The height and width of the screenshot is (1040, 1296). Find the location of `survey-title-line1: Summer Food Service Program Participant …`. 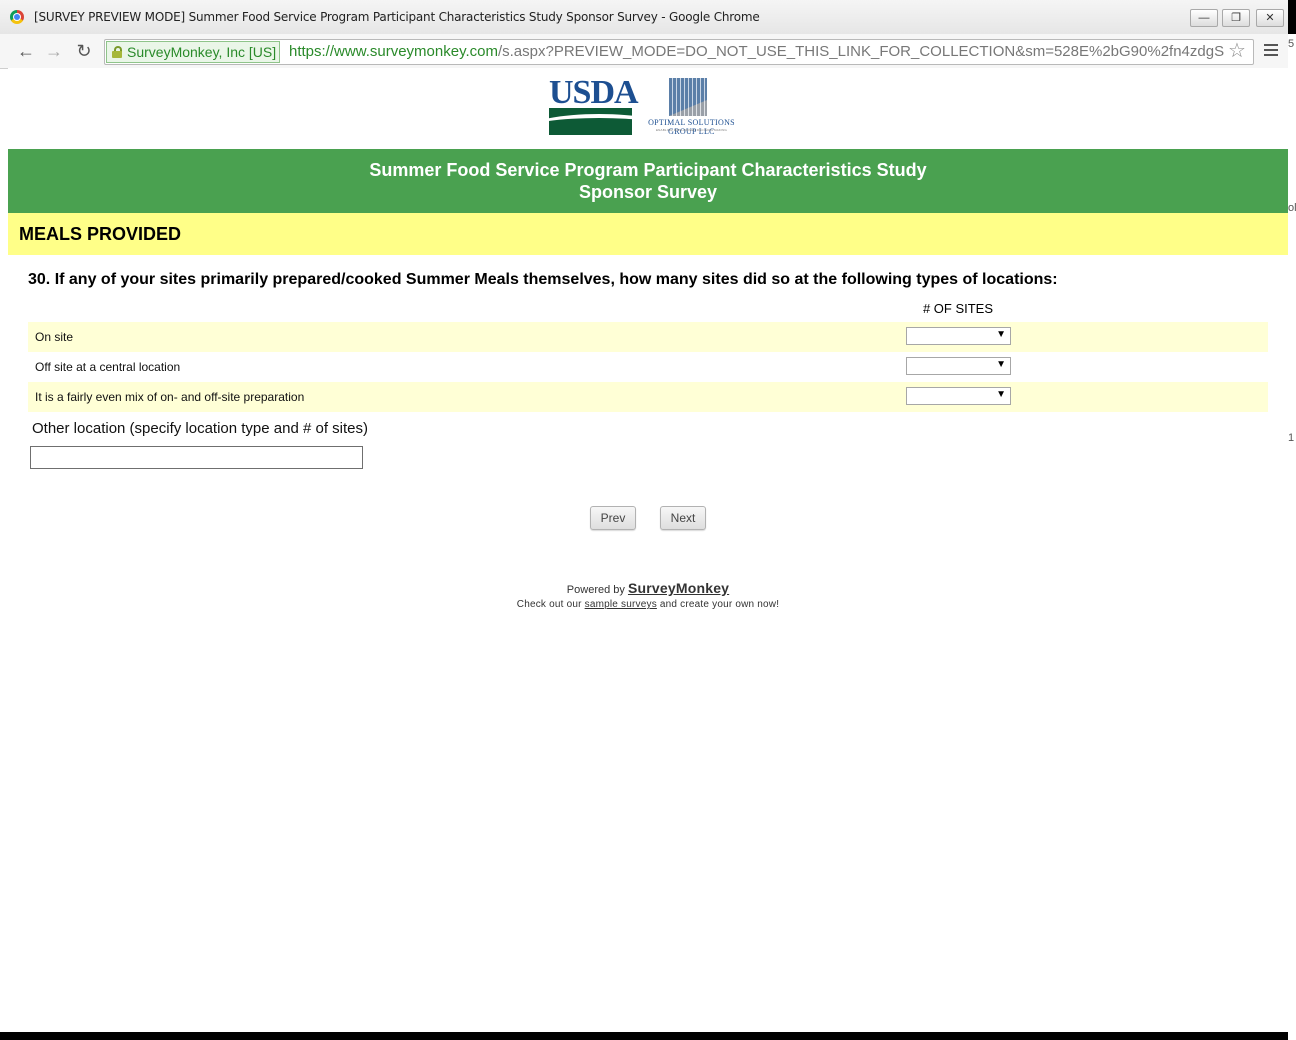

survey-title-line1: Summer Food Service Program Participant … is located at coordinates (648, 170).